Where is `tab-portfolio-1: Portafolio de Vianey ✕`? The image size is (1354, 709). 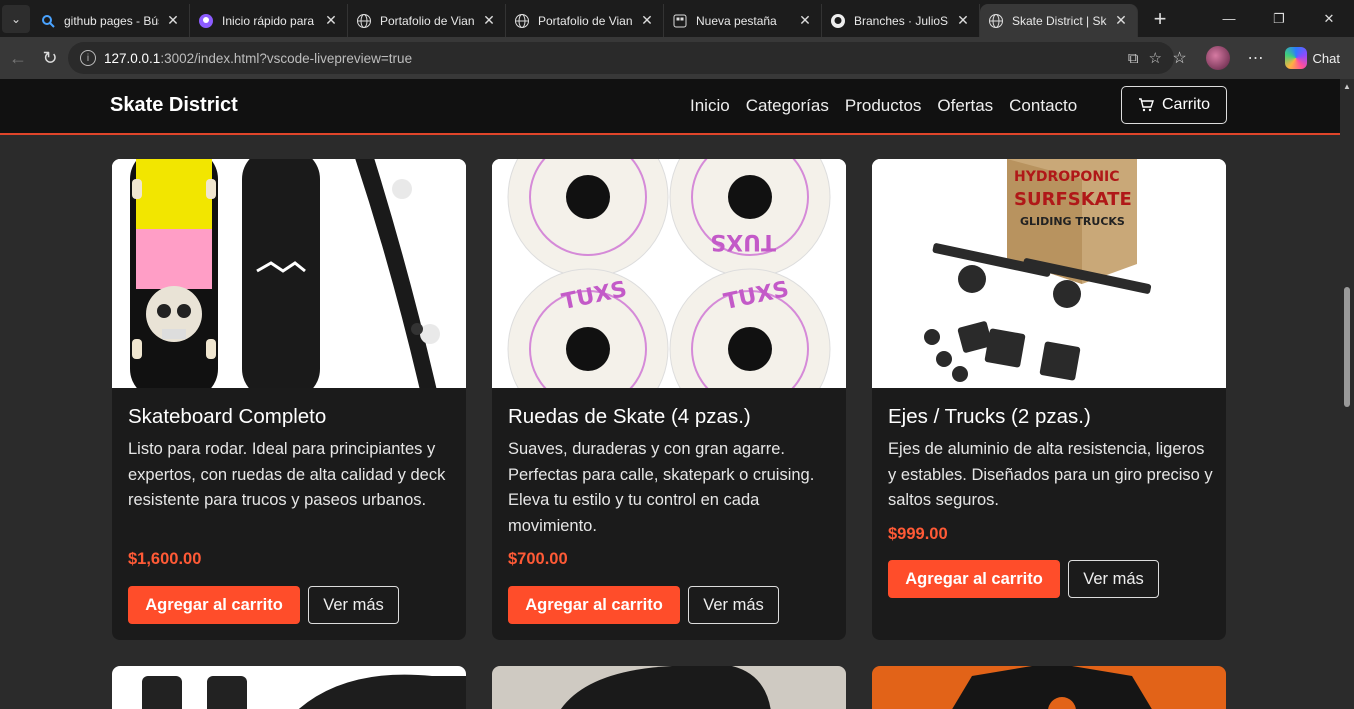
tab-portfolio-1: Portafolio de Vianey ✕ is located at coordinates (427, 20).